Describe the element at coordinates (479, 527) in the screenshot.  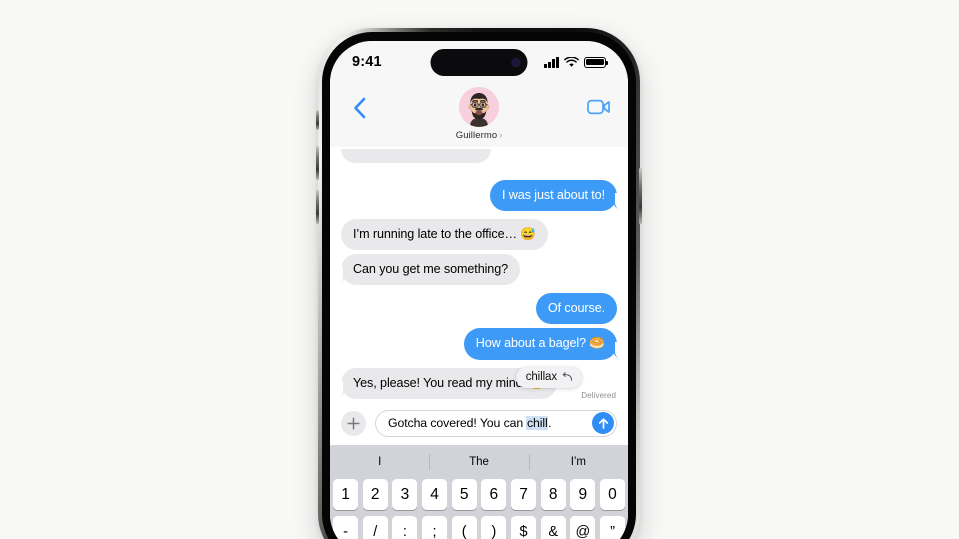
I see `keyboard-row-symbols: - / : ; ( ) $ & @ ”` at that location.